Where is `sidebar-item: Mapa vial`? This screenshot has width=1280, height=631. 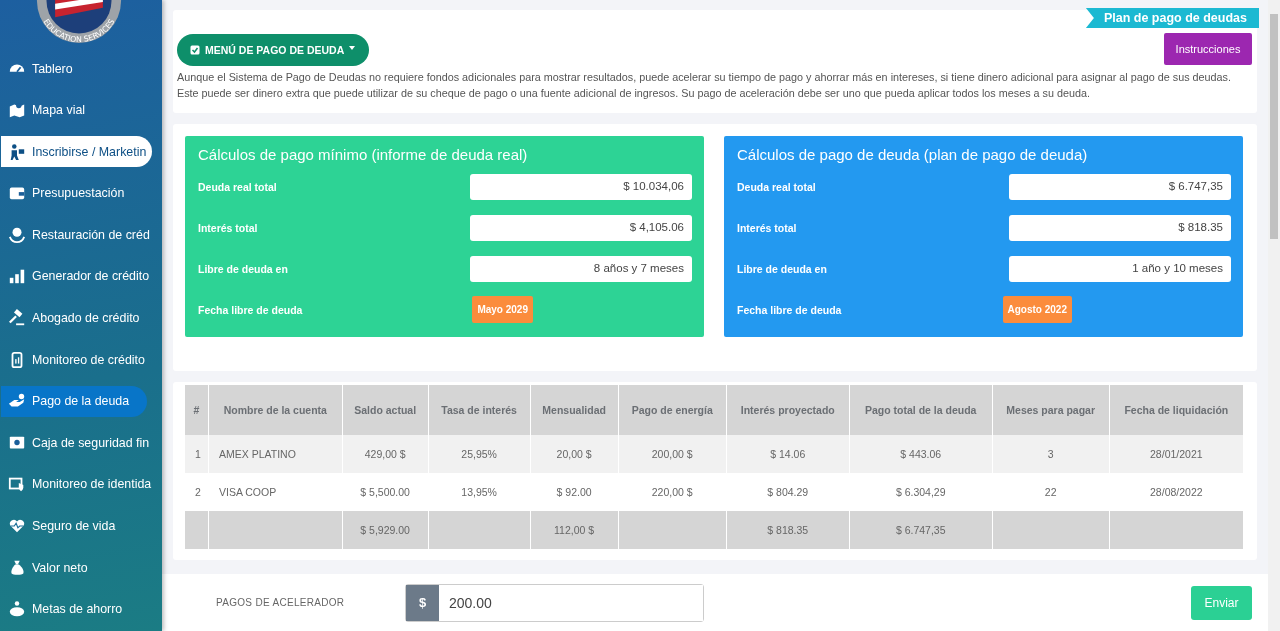
sidebar-item: Mapa vial is located at coordinates (74, 110).